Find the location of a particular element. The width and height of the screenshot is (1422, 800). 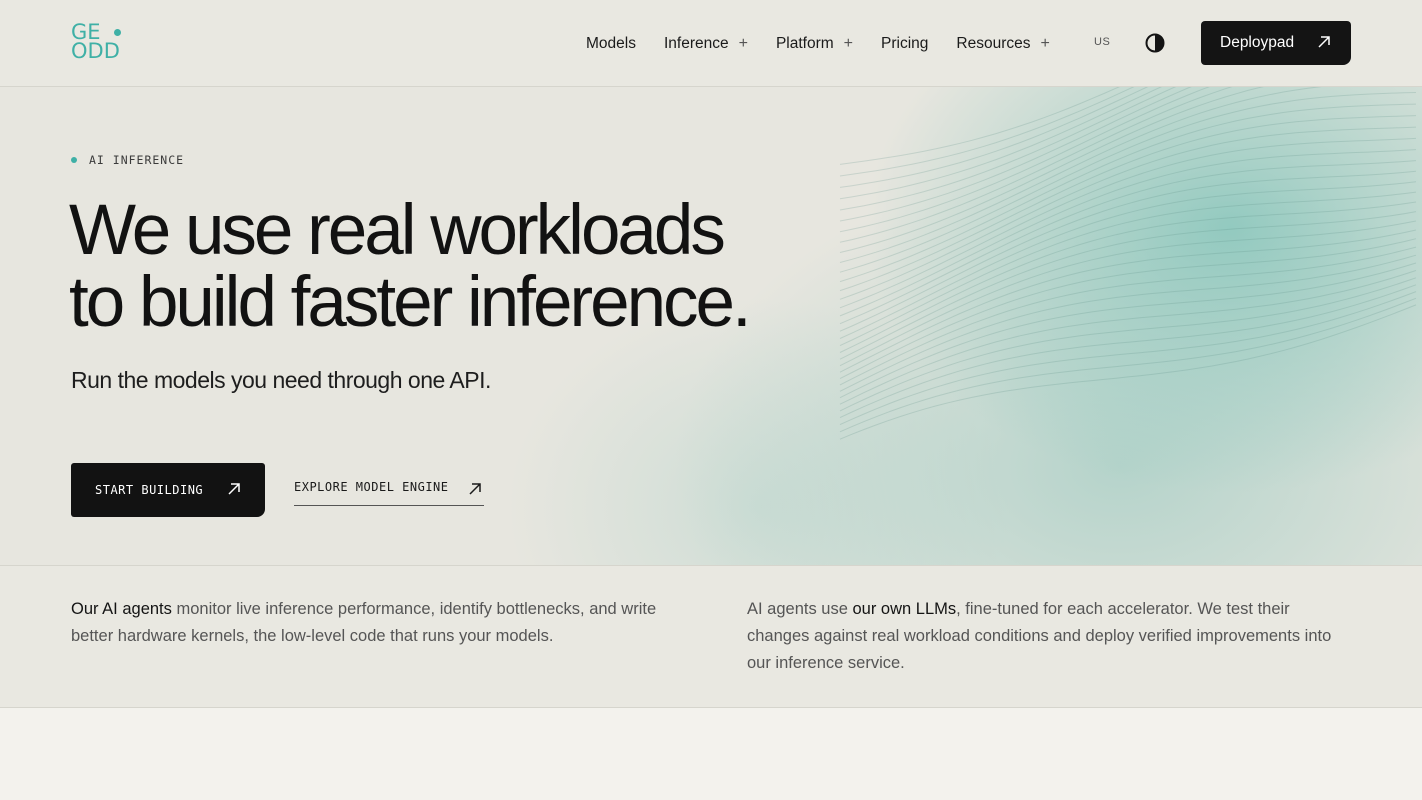

next-section is located at coordinates (711, 754).